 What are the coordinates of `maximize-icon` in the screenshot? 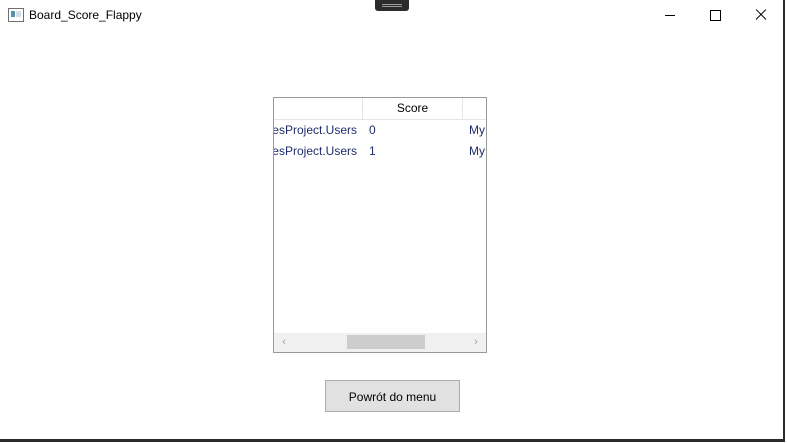 It's located at (715, 15).